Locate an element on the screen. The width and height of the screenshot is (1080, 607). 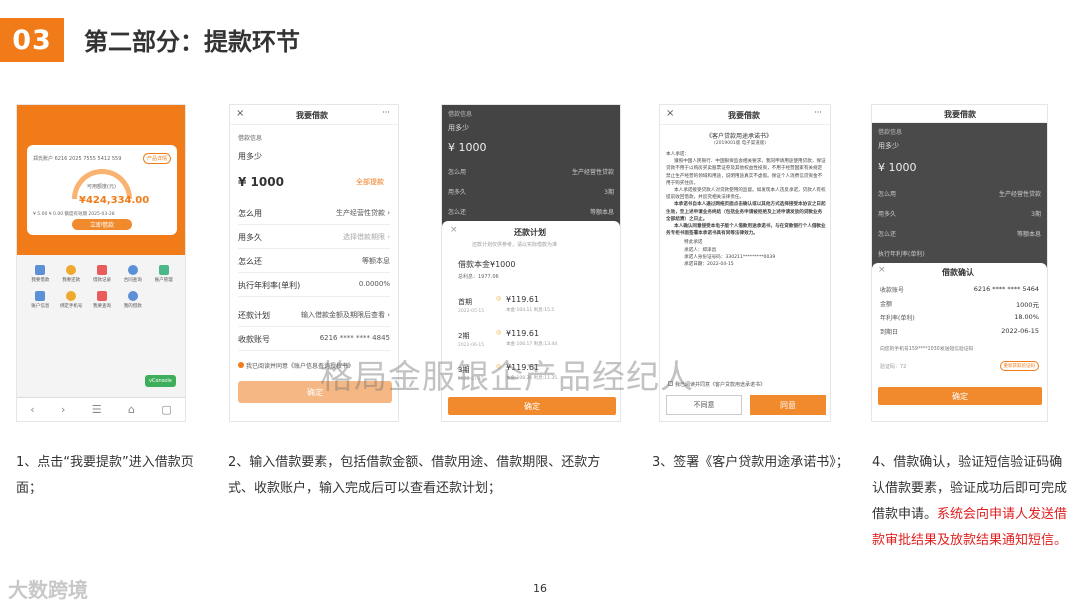
account-icon is located at coordinates (163, 270).